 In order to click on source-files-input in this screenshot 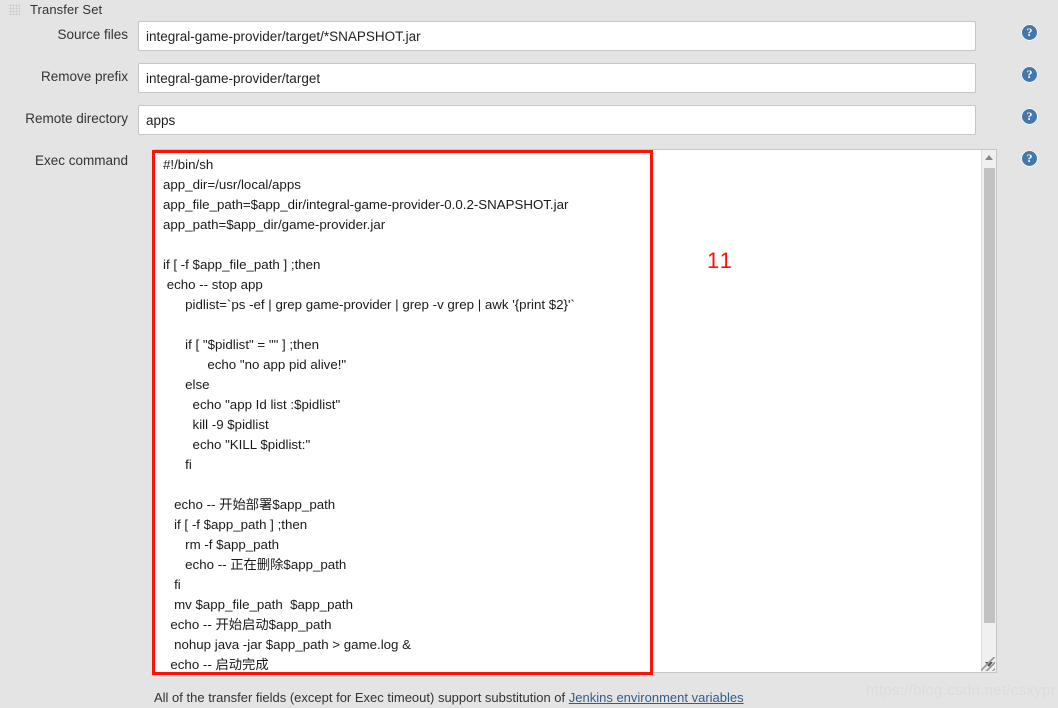, I will do `click(557, 36)`.